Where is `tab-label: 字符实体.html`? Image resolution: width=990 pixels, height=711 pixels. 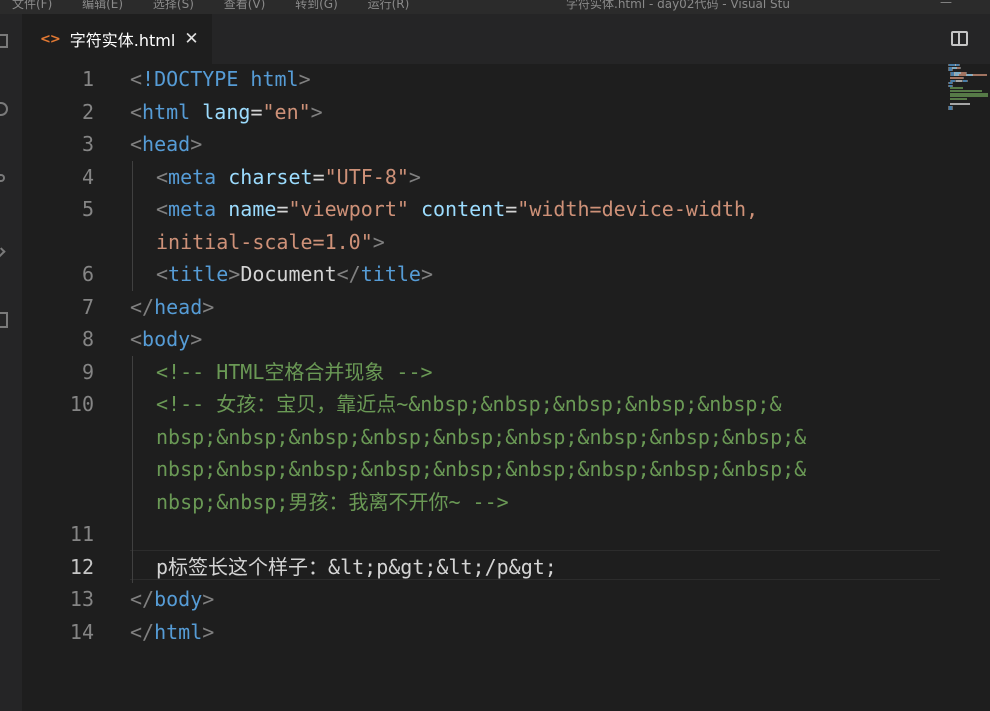 tab-label: 字符实体.html is located at coordinates (122, 40).